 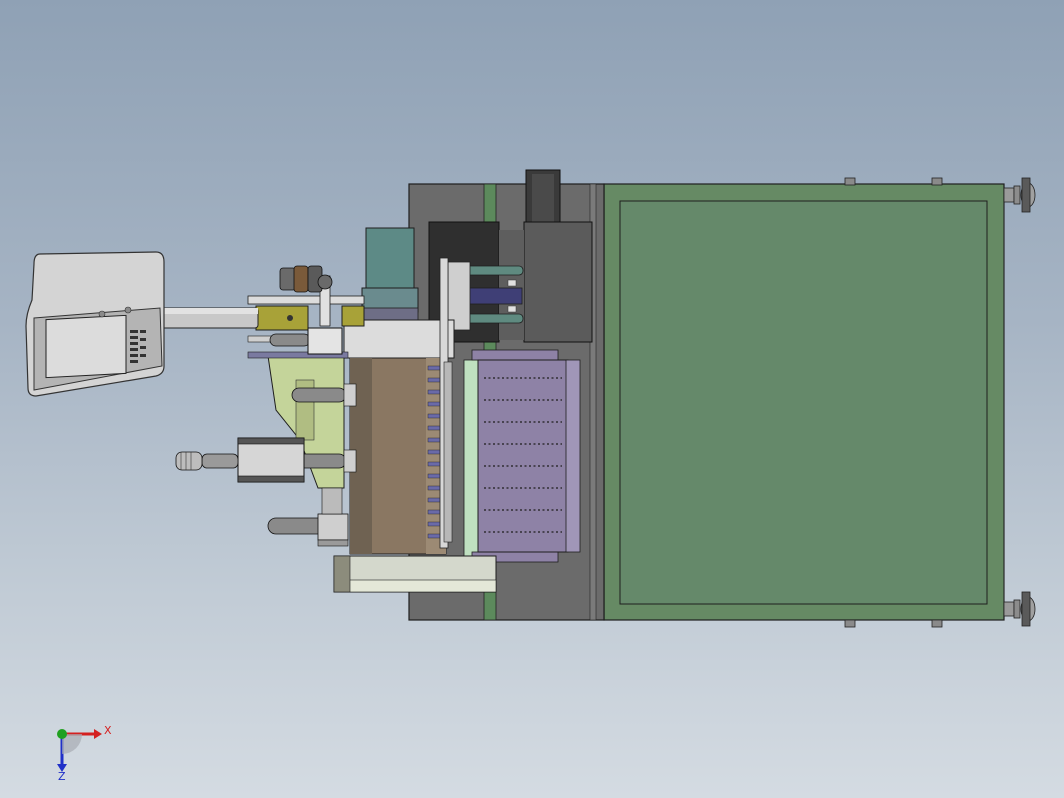 I want to click on panel-support-arm, so click(x=208, y=318).